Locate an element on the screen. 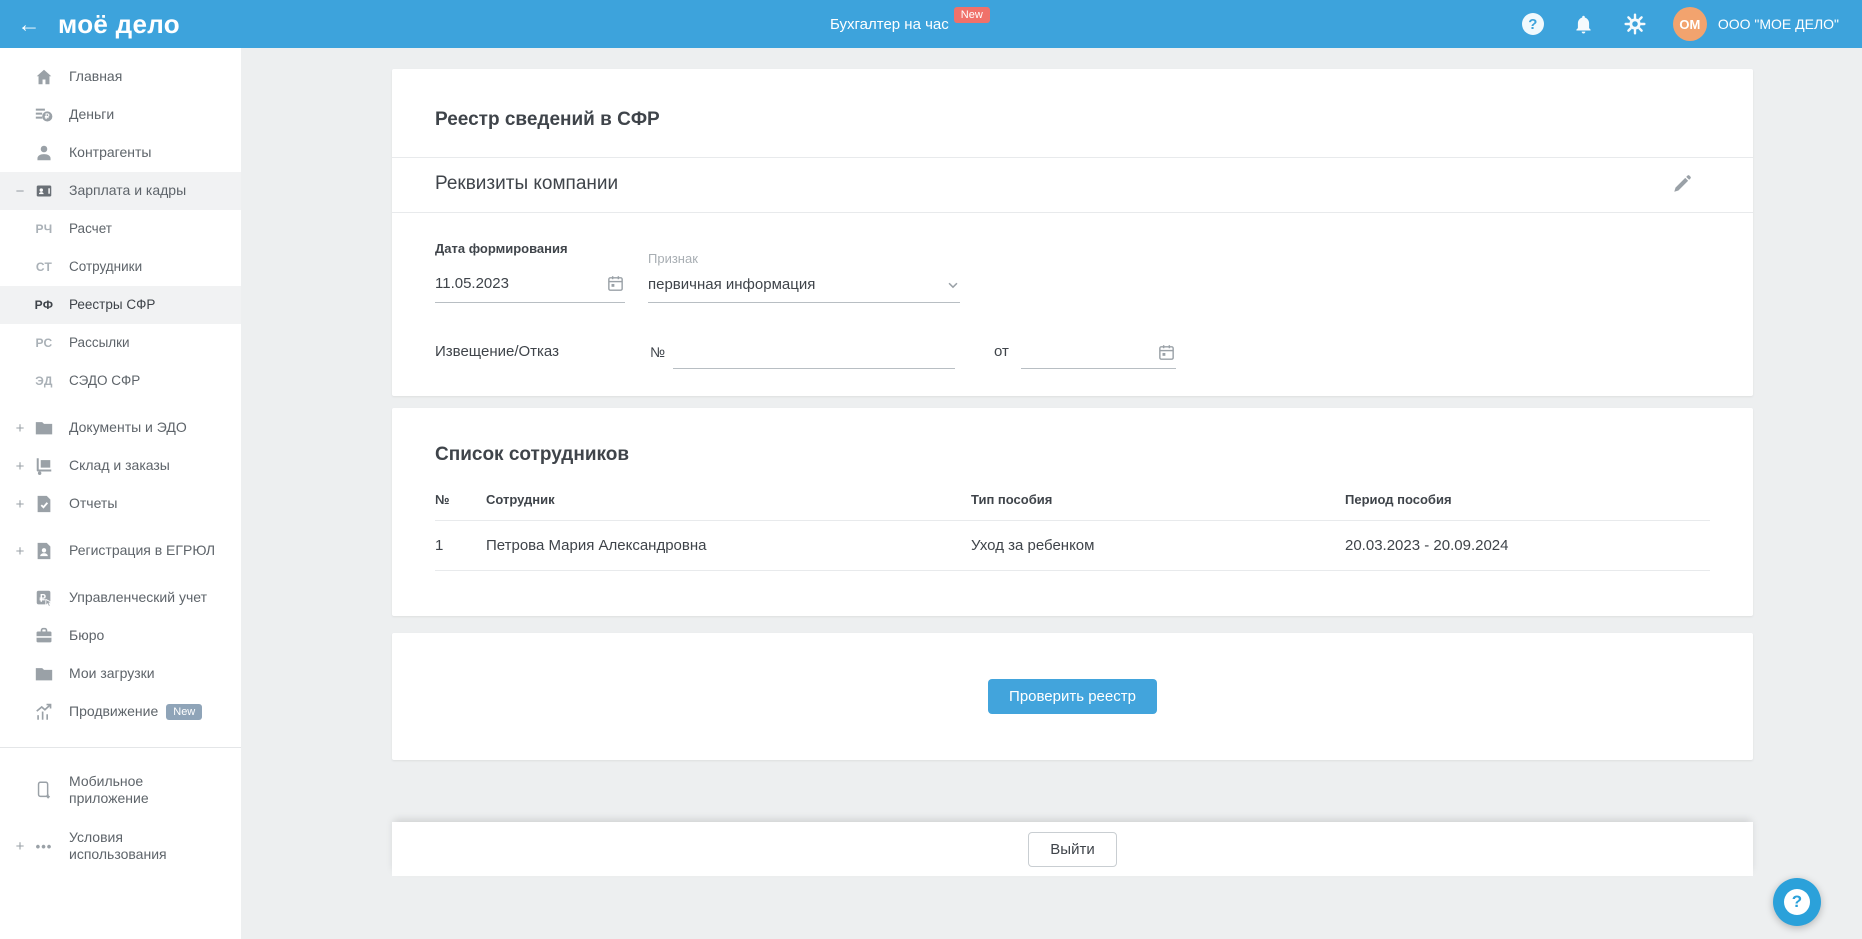  ruble-cursor-icon: ₽ is located at coordinates (44, 598).